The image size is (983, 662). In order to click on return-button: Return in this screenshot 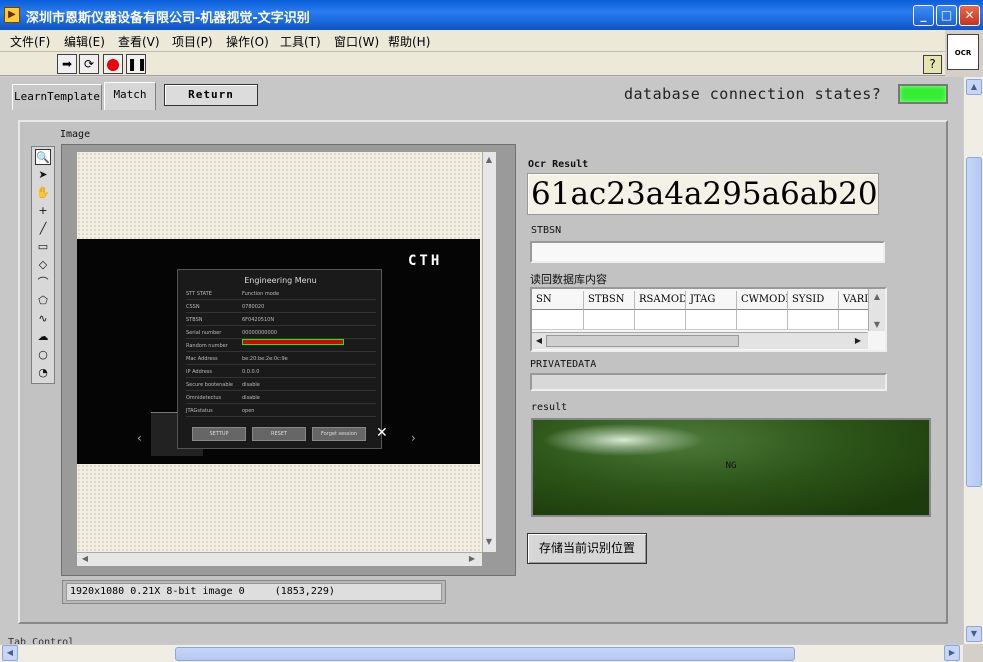, I will do `click(211, 95)`.